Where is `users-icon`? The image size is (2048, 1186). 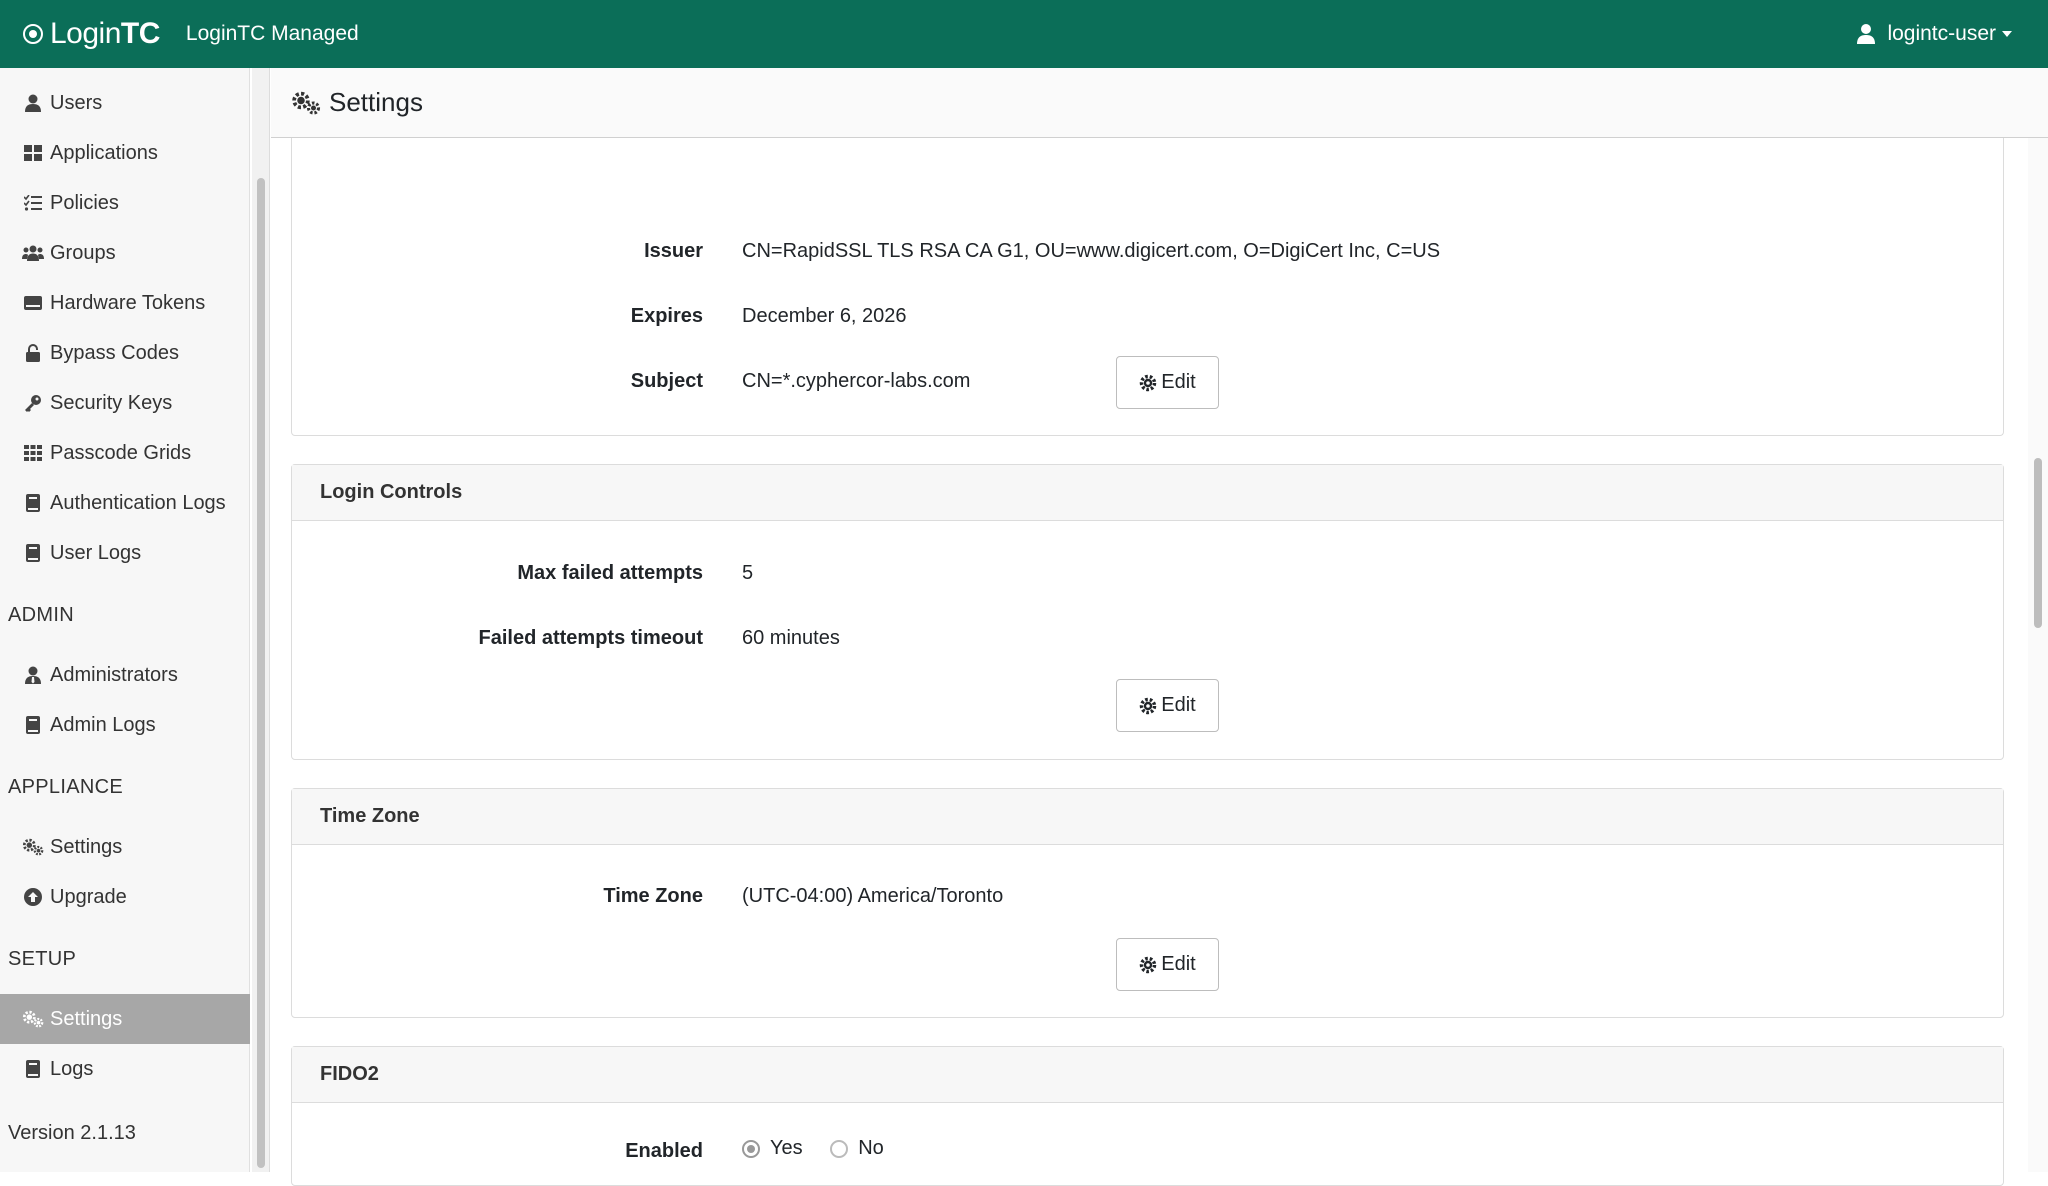
users-icon is located at coordinates (33, 253).